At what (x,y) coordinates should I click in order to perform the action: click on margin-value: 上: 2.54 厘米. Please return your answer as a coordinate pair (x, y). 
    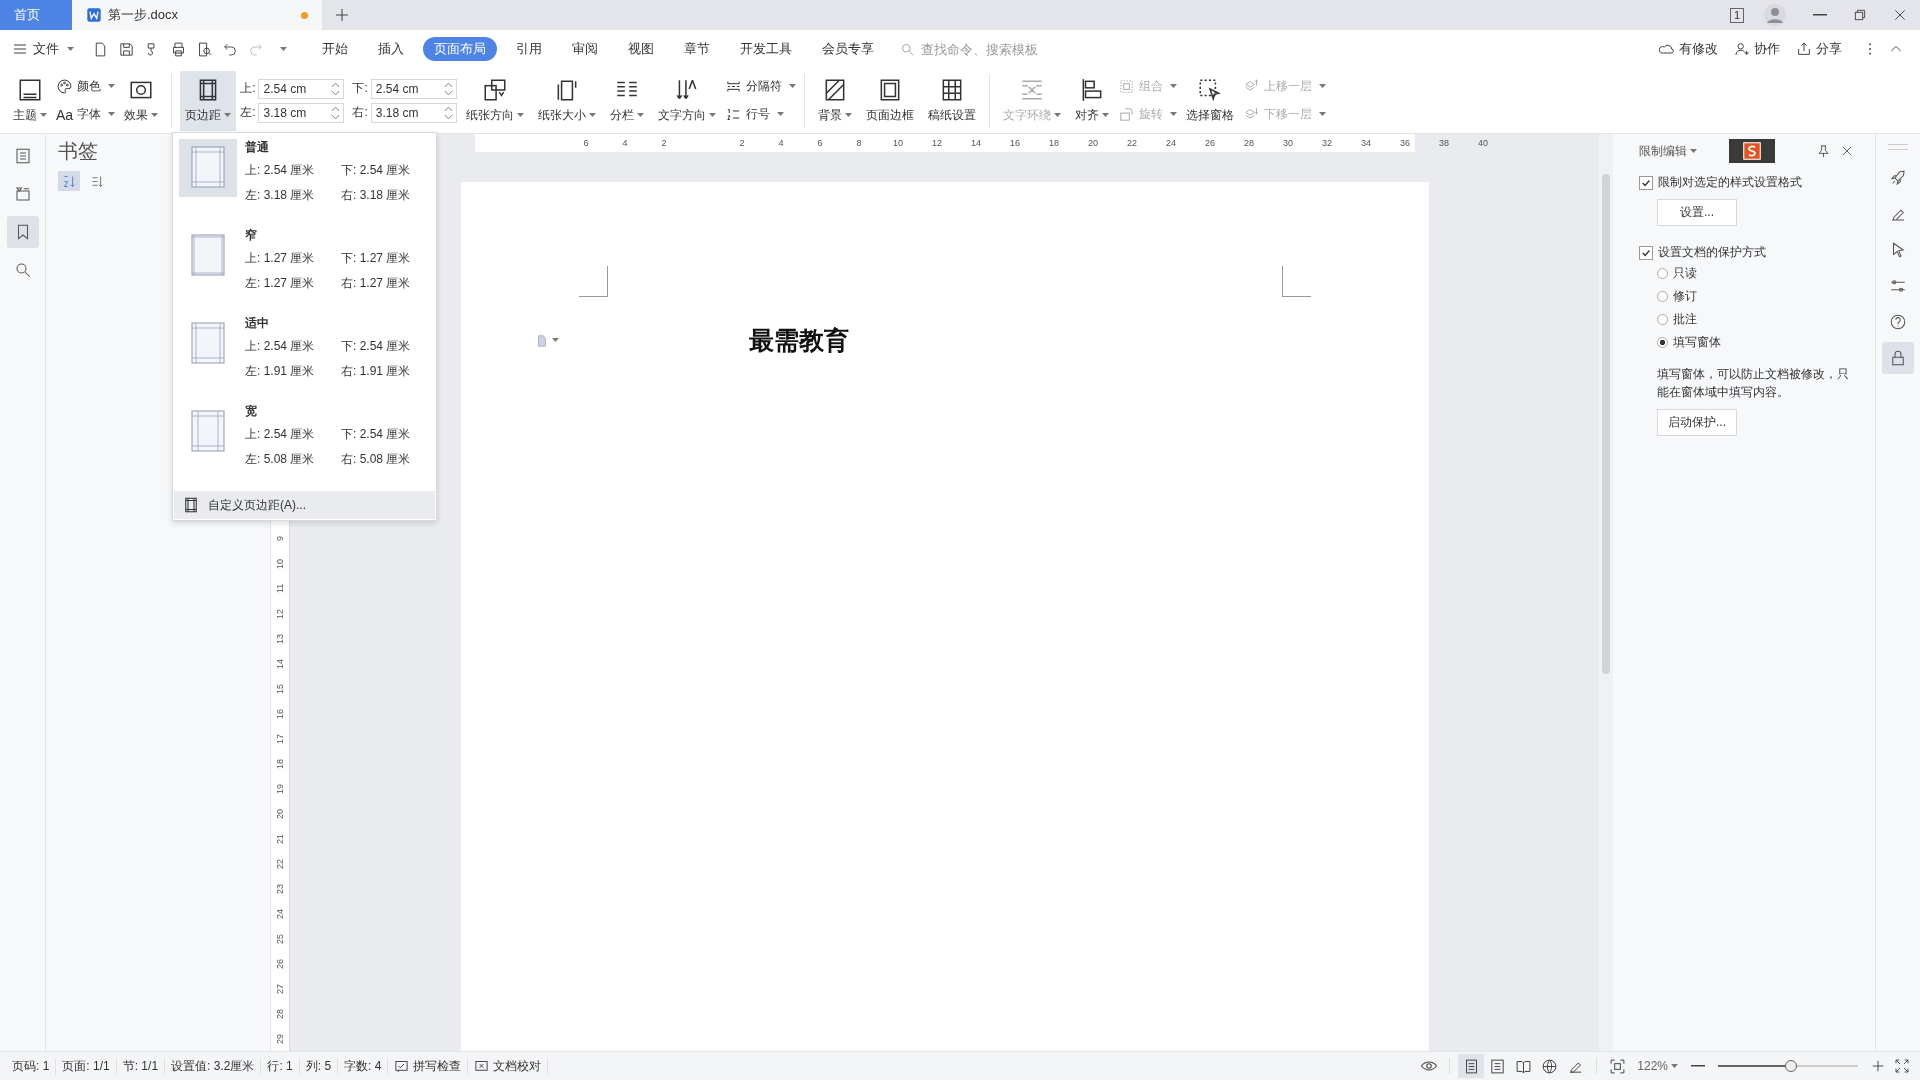
    Looking at the image, I should click on (280, 434).